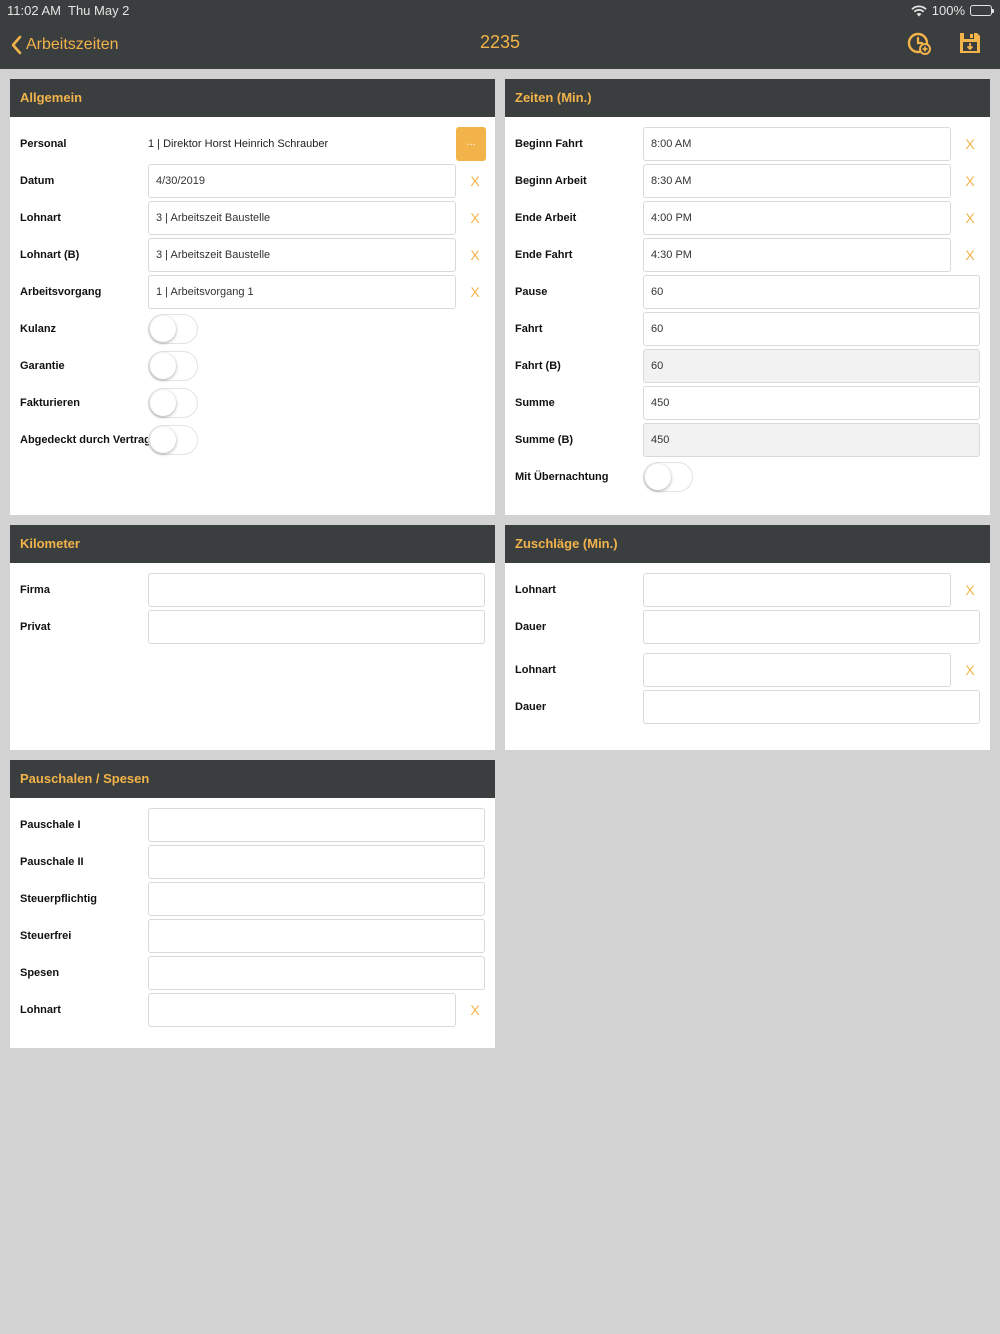 The image size is (1000, 1334). I want to click on datum-row: Datum 4/30/2019 X, so click(252, 181).